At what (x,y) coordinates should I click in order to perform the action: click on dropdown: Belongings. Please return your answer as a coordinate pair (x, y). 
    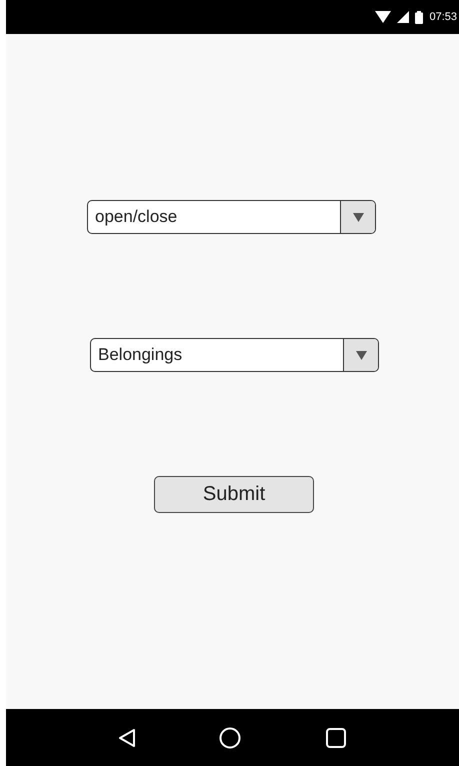
    Looking at the image, I should click on (234, 355).